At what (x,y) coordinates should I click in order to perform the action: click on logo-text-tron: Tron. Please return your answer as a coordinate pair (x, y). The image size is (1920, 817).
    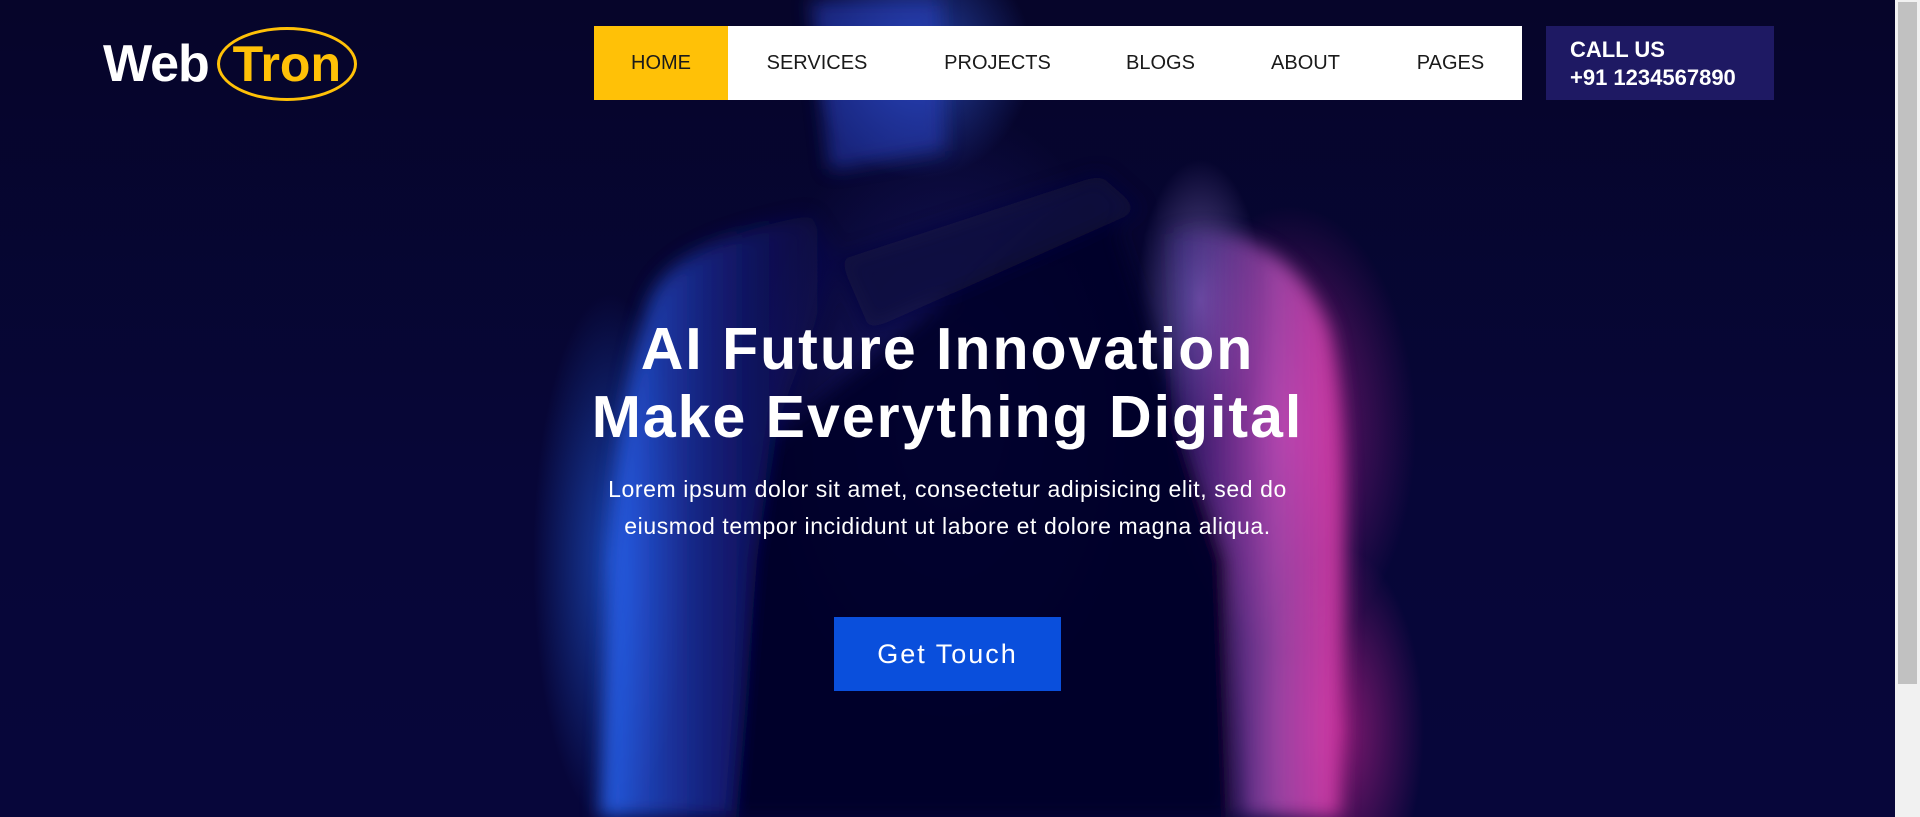
    Looking at the image, I should click on (286, 64).